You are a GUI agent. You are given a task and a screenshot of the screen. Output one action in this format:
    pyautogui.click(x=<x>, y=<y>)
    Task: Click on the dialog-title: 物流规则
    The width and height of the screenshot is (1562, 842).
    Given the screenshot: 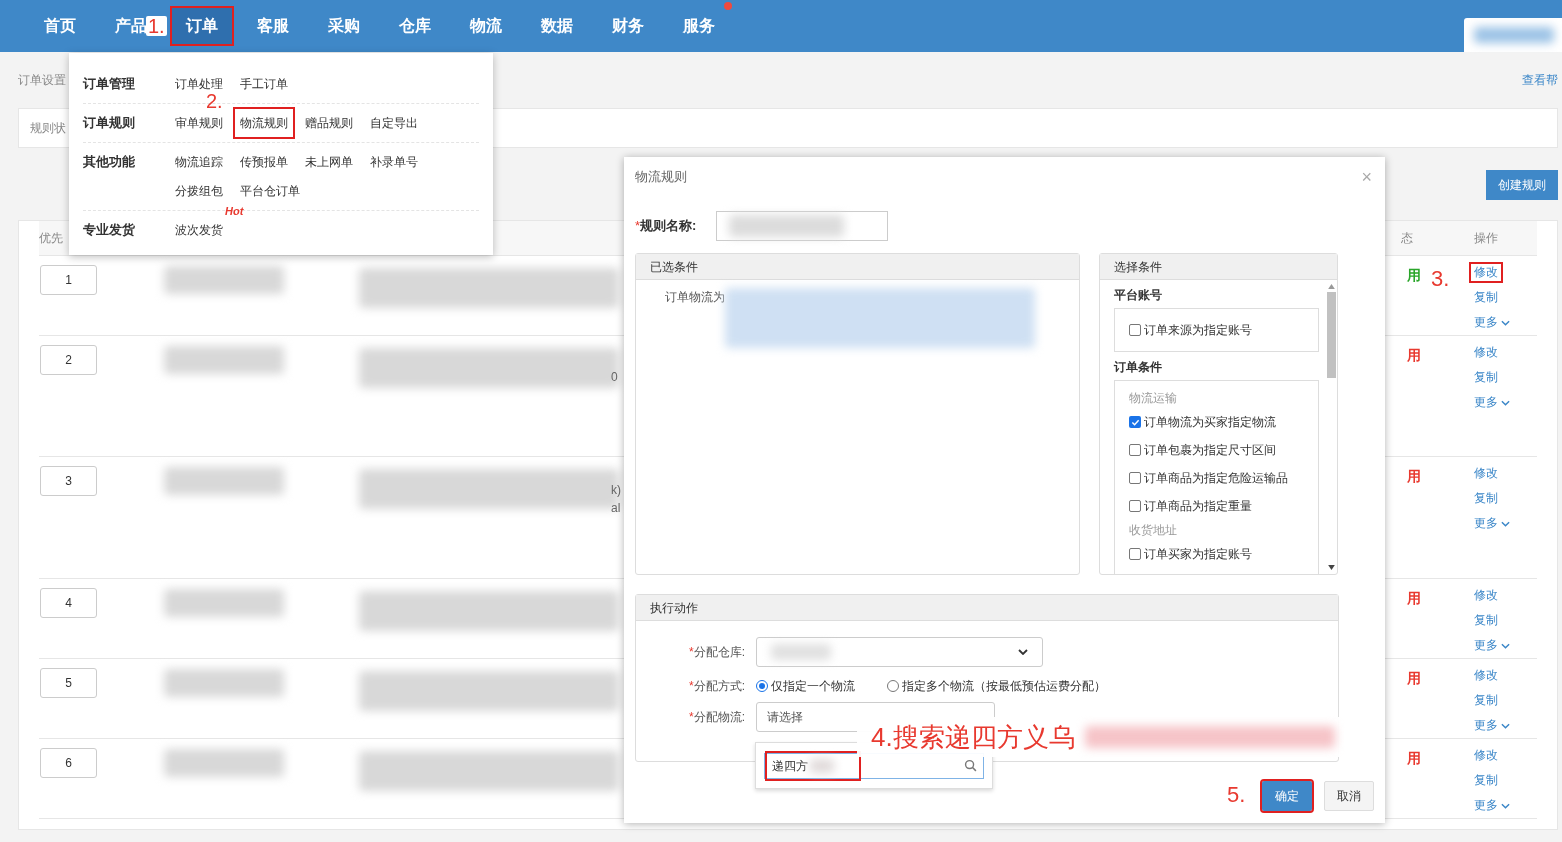 What is the action you would take?
    pyautogui.click(x=661, y=177)
    